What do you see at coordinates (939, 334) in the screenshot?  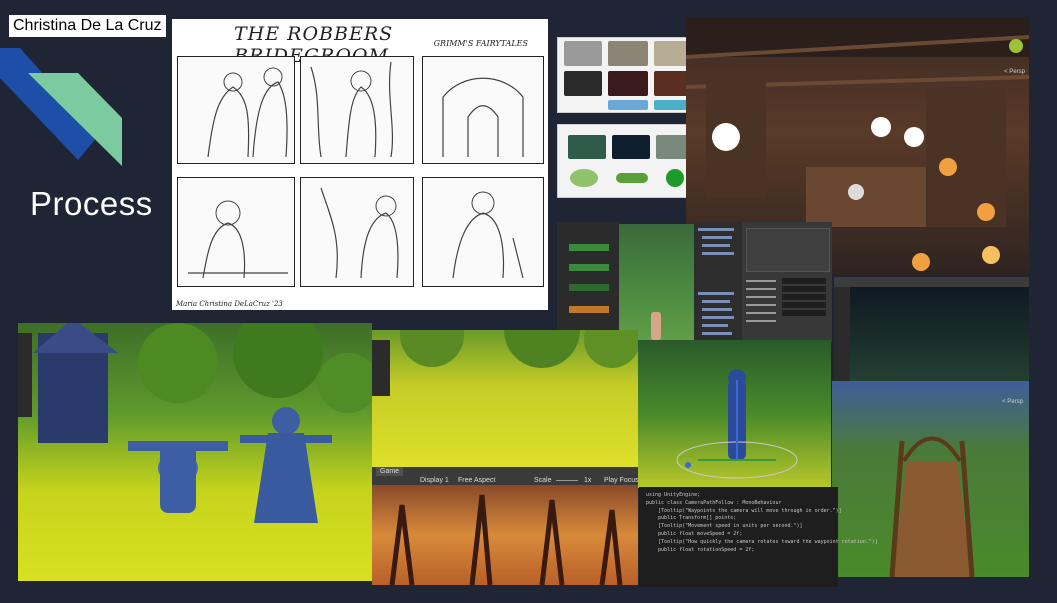 I see `dark-forest-viewport` at bounding box center [939, 334].